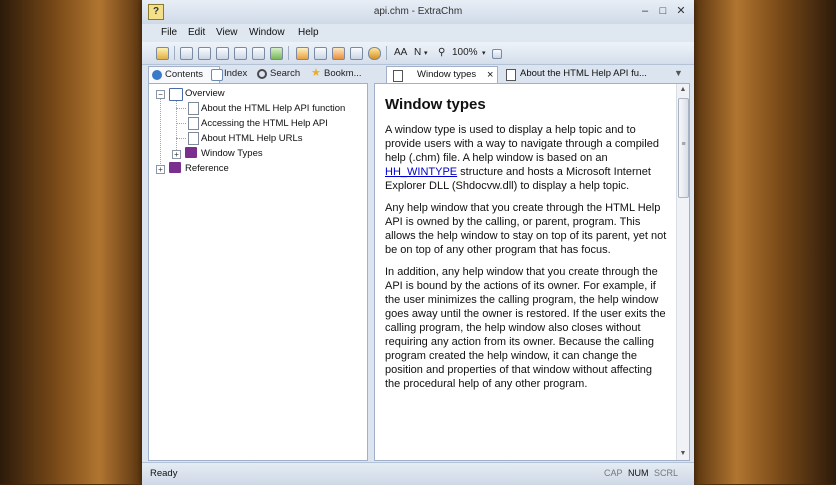  Describe the element at coordinates (222, 53) in the screenshot. I see `copy-icon` at that location.